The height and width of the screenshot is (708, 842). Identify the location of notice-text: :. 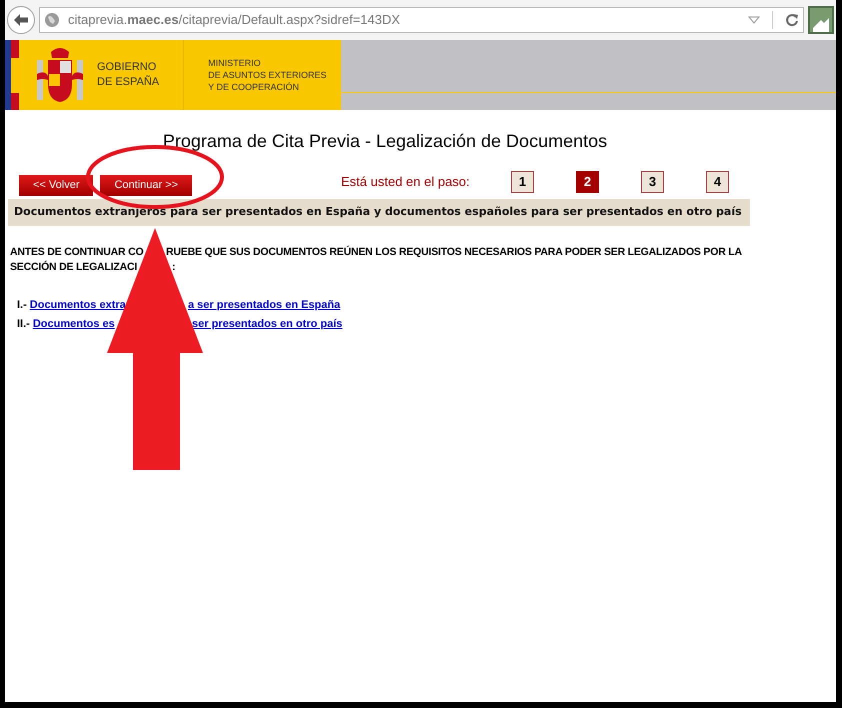
(174, 267).